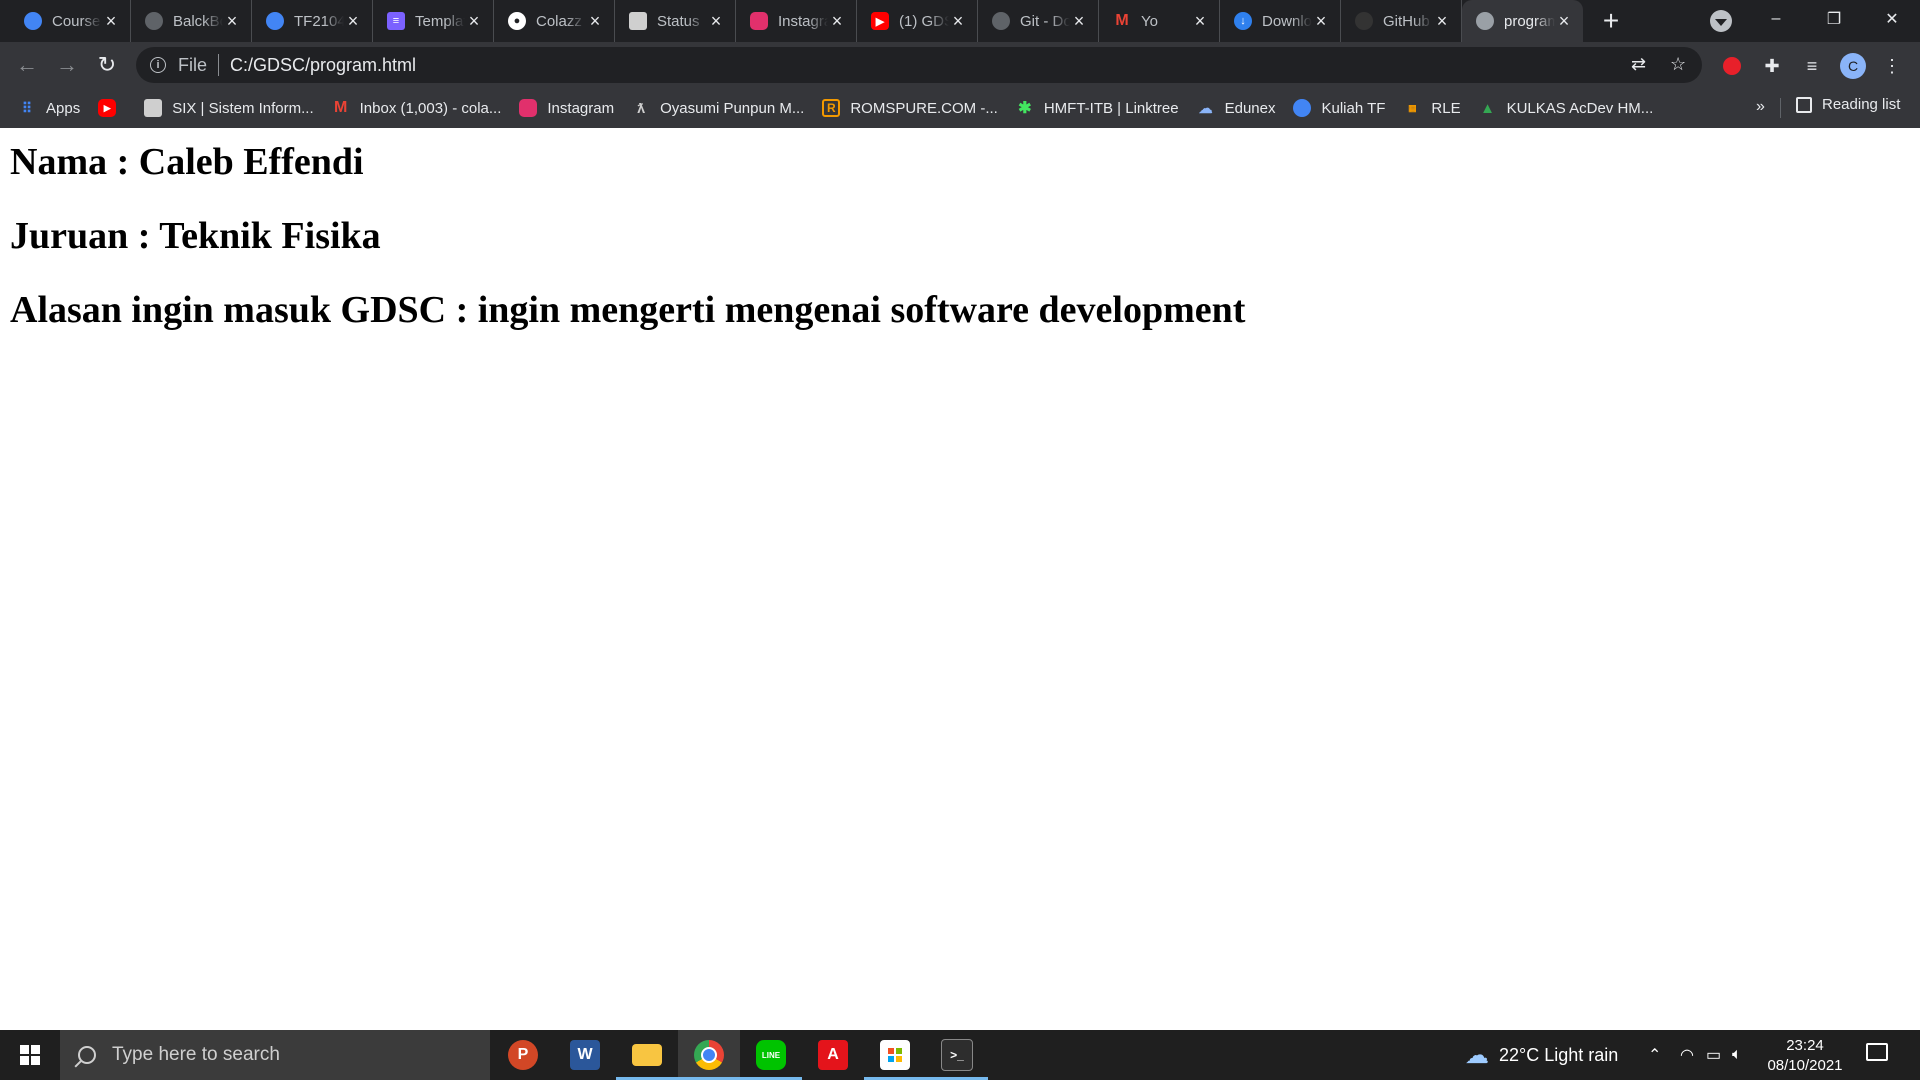 The width and height of the screenshot is (1920, 1080). What do you see at coordinates (1892, 19) in the screenshot?
I see `window-close-button: ✕` at bounding box center [1892, 19].